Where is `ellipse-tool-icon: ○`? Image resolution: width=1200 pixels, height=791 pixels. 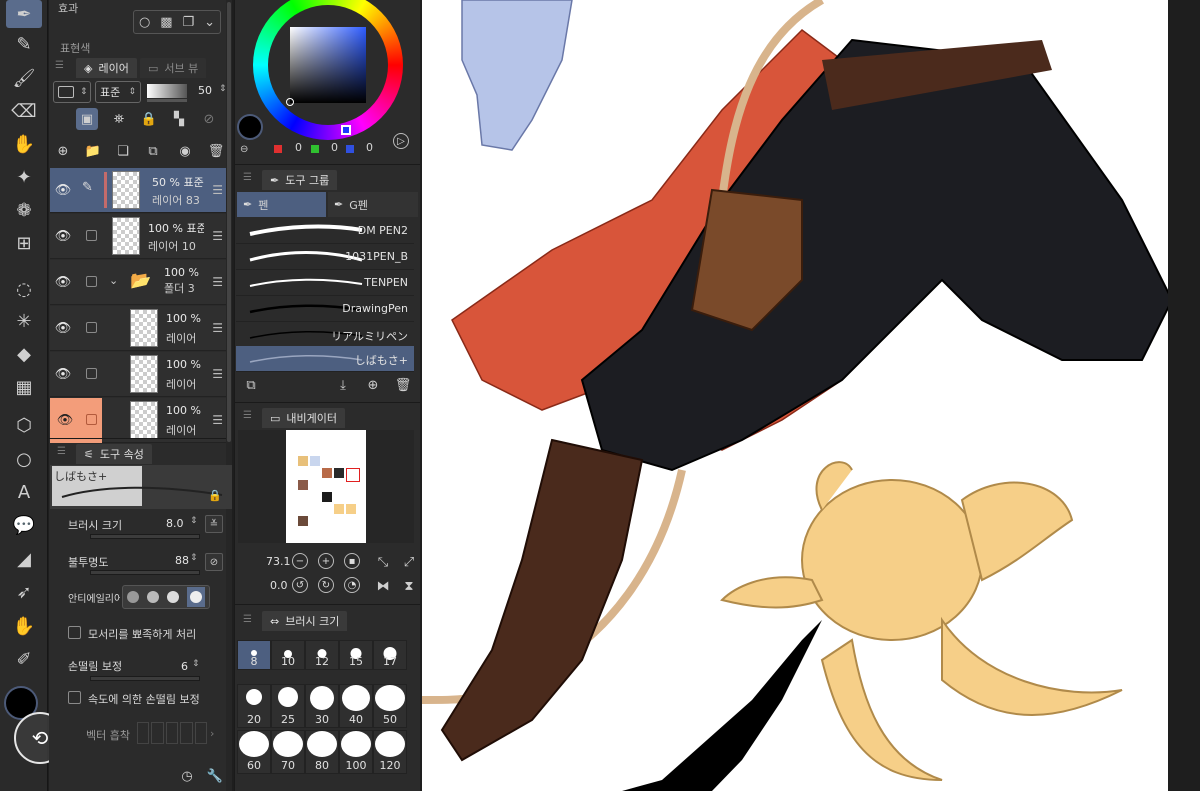
ellipse-tool-icon: ○ is located at coordinates (24, 459).